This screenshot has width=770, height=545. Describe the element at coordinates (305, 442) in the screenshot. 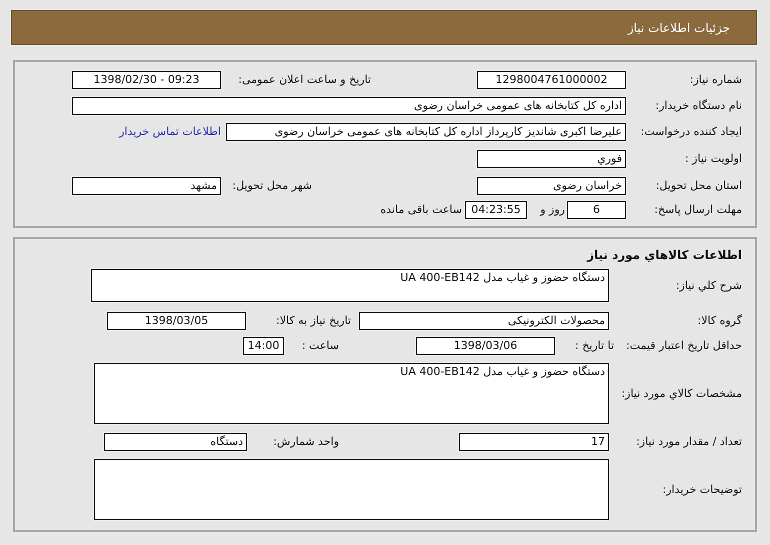

I see `field-label: واحد شمارش:` at that location.